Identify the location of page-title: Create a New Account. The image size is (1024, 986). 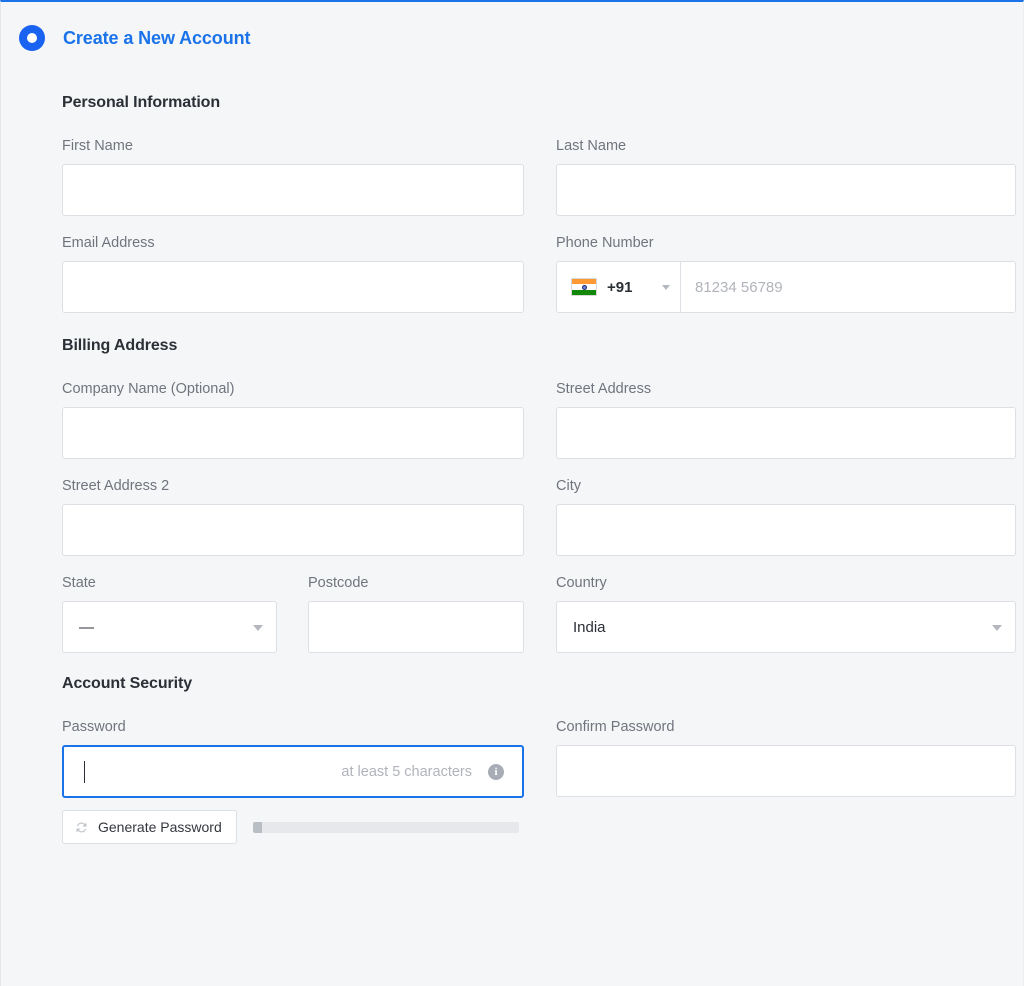
(157, 37).